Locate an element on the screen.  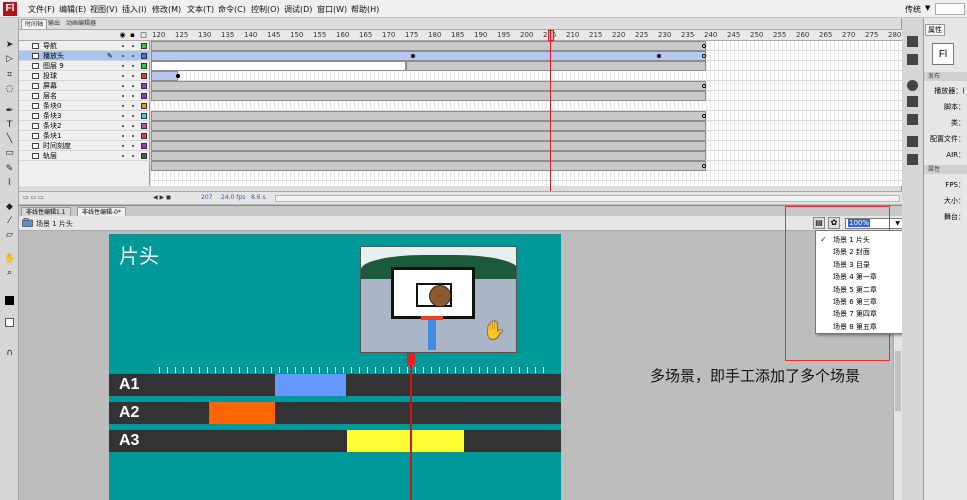
section-publish: 发布 is located at coordinates (945, 76).